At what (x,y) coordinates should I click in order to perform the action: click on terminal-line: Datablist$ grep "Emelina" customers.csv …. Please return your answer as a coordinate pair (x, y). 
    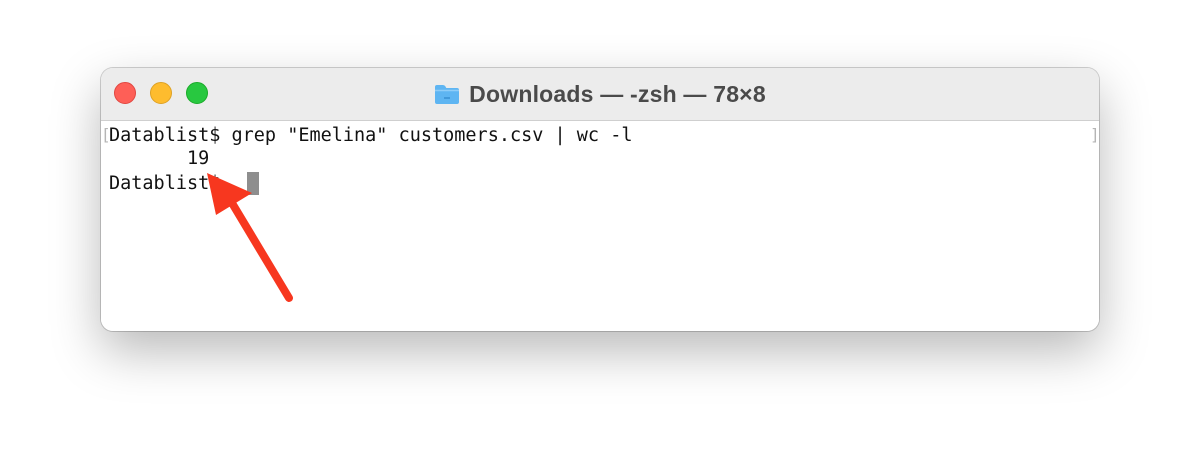
    Looking at the image, I should click on (371, 135).